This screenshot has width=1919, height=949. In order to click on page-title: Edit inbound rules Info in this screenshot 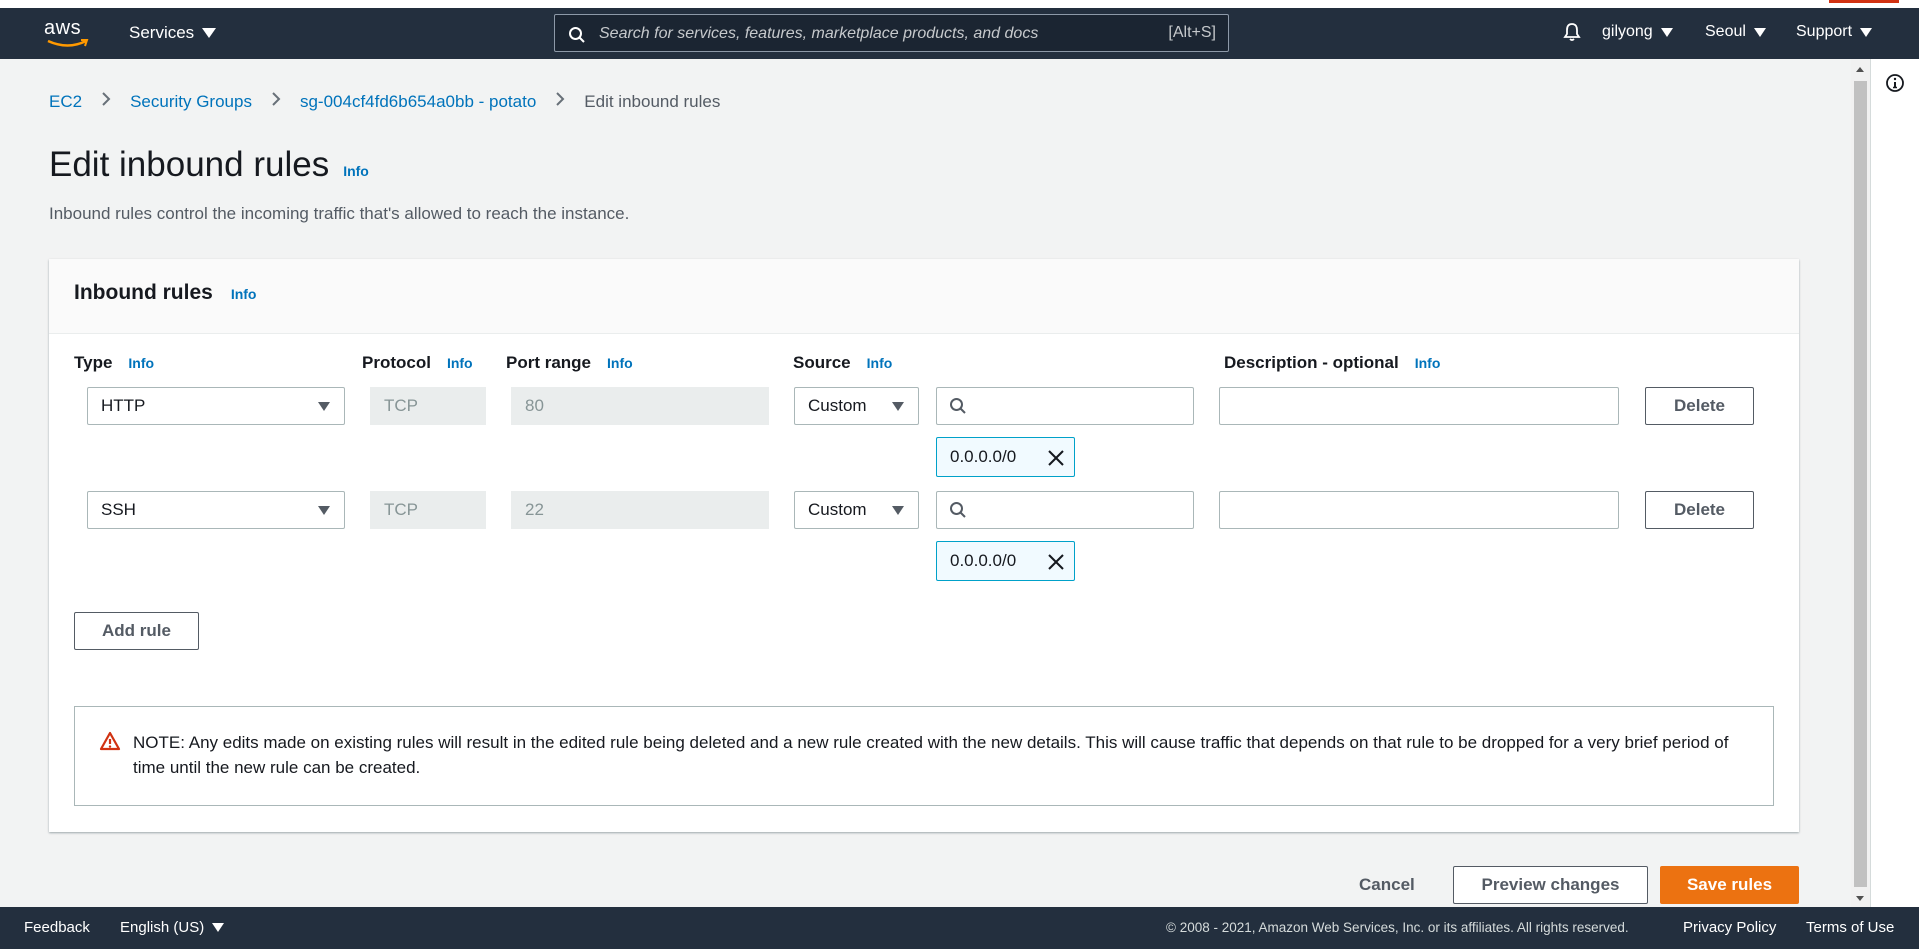, I will do `click(209, 165)`.